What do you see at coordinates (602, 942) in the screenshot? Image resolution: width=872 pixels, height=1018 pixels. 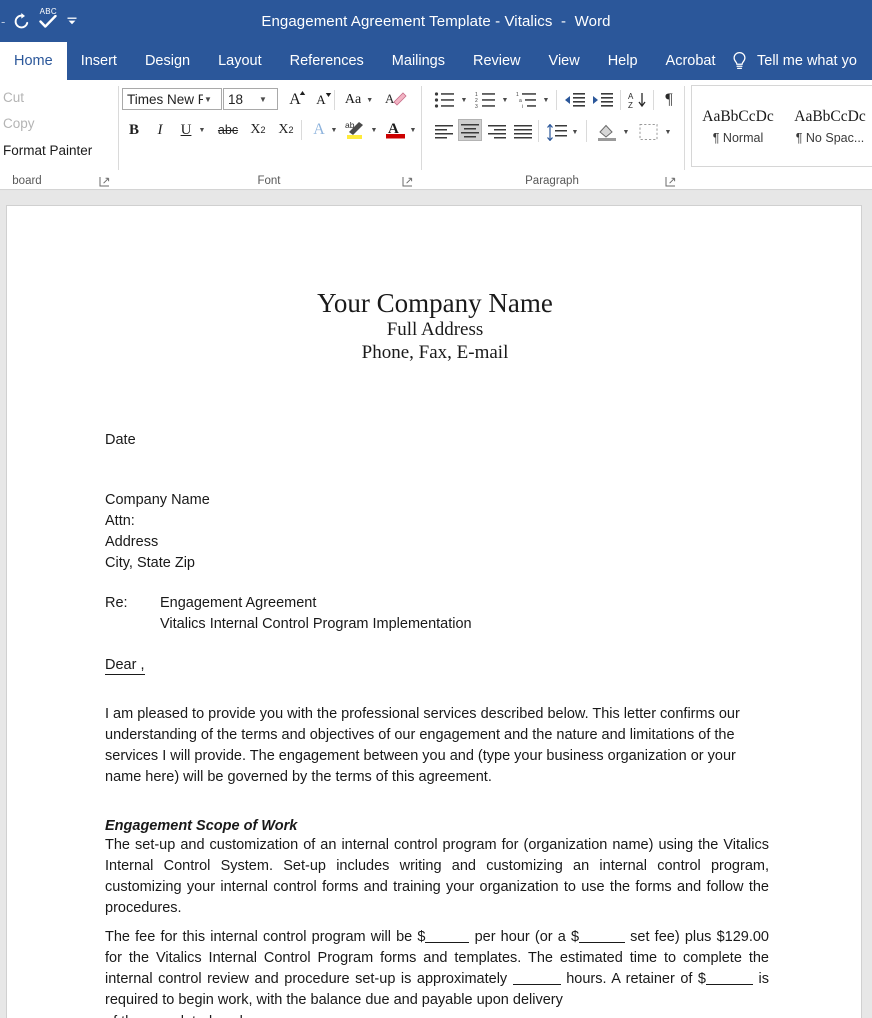 I see `fee-blank-setfee` at bounding box center [602, 942].